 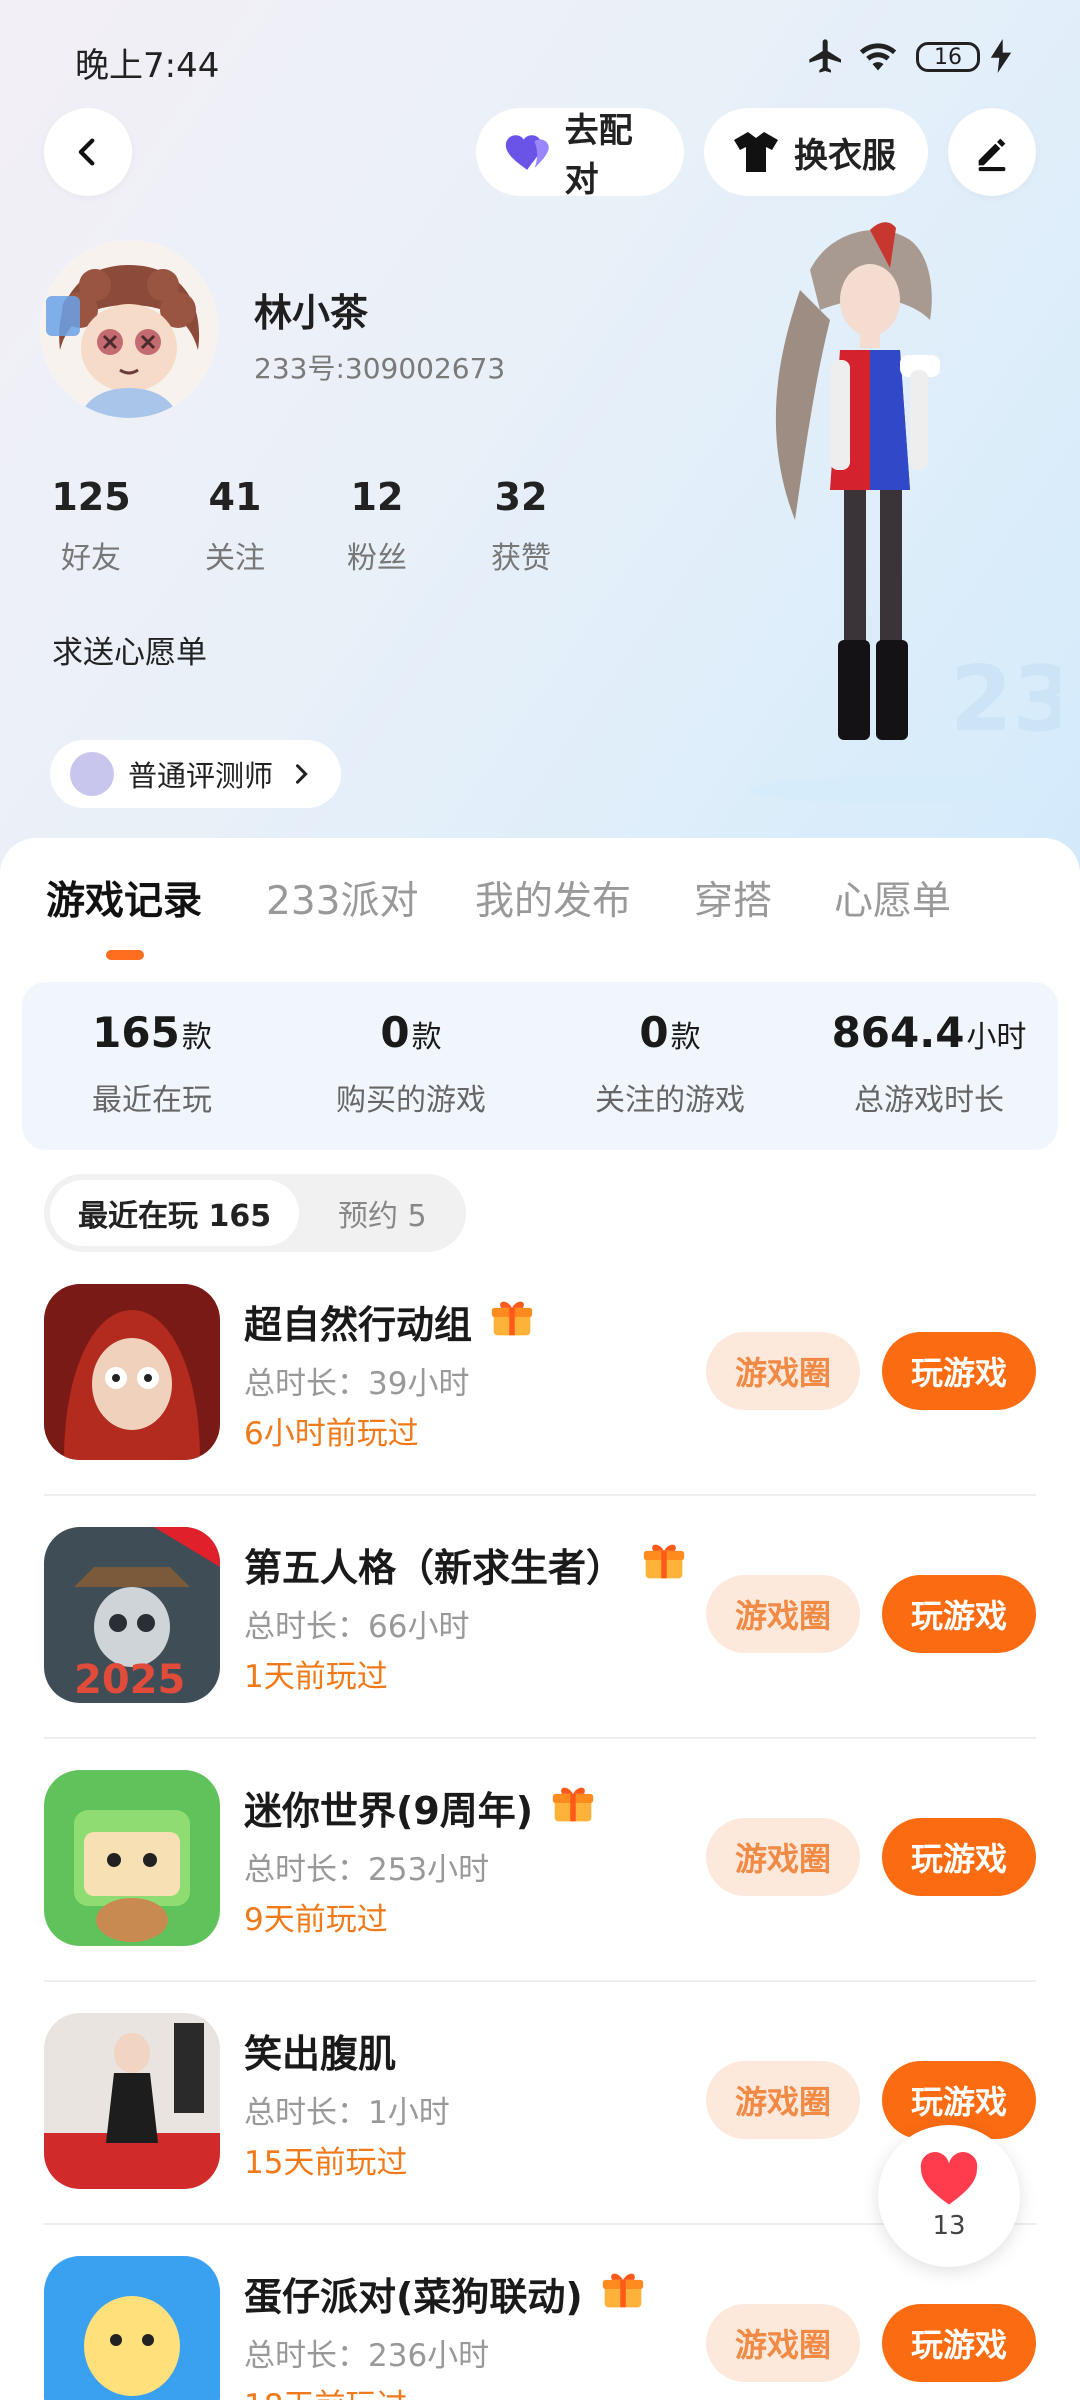 I want to click on game-duration: 总时长：1小时, so click(x=347, y=2113).